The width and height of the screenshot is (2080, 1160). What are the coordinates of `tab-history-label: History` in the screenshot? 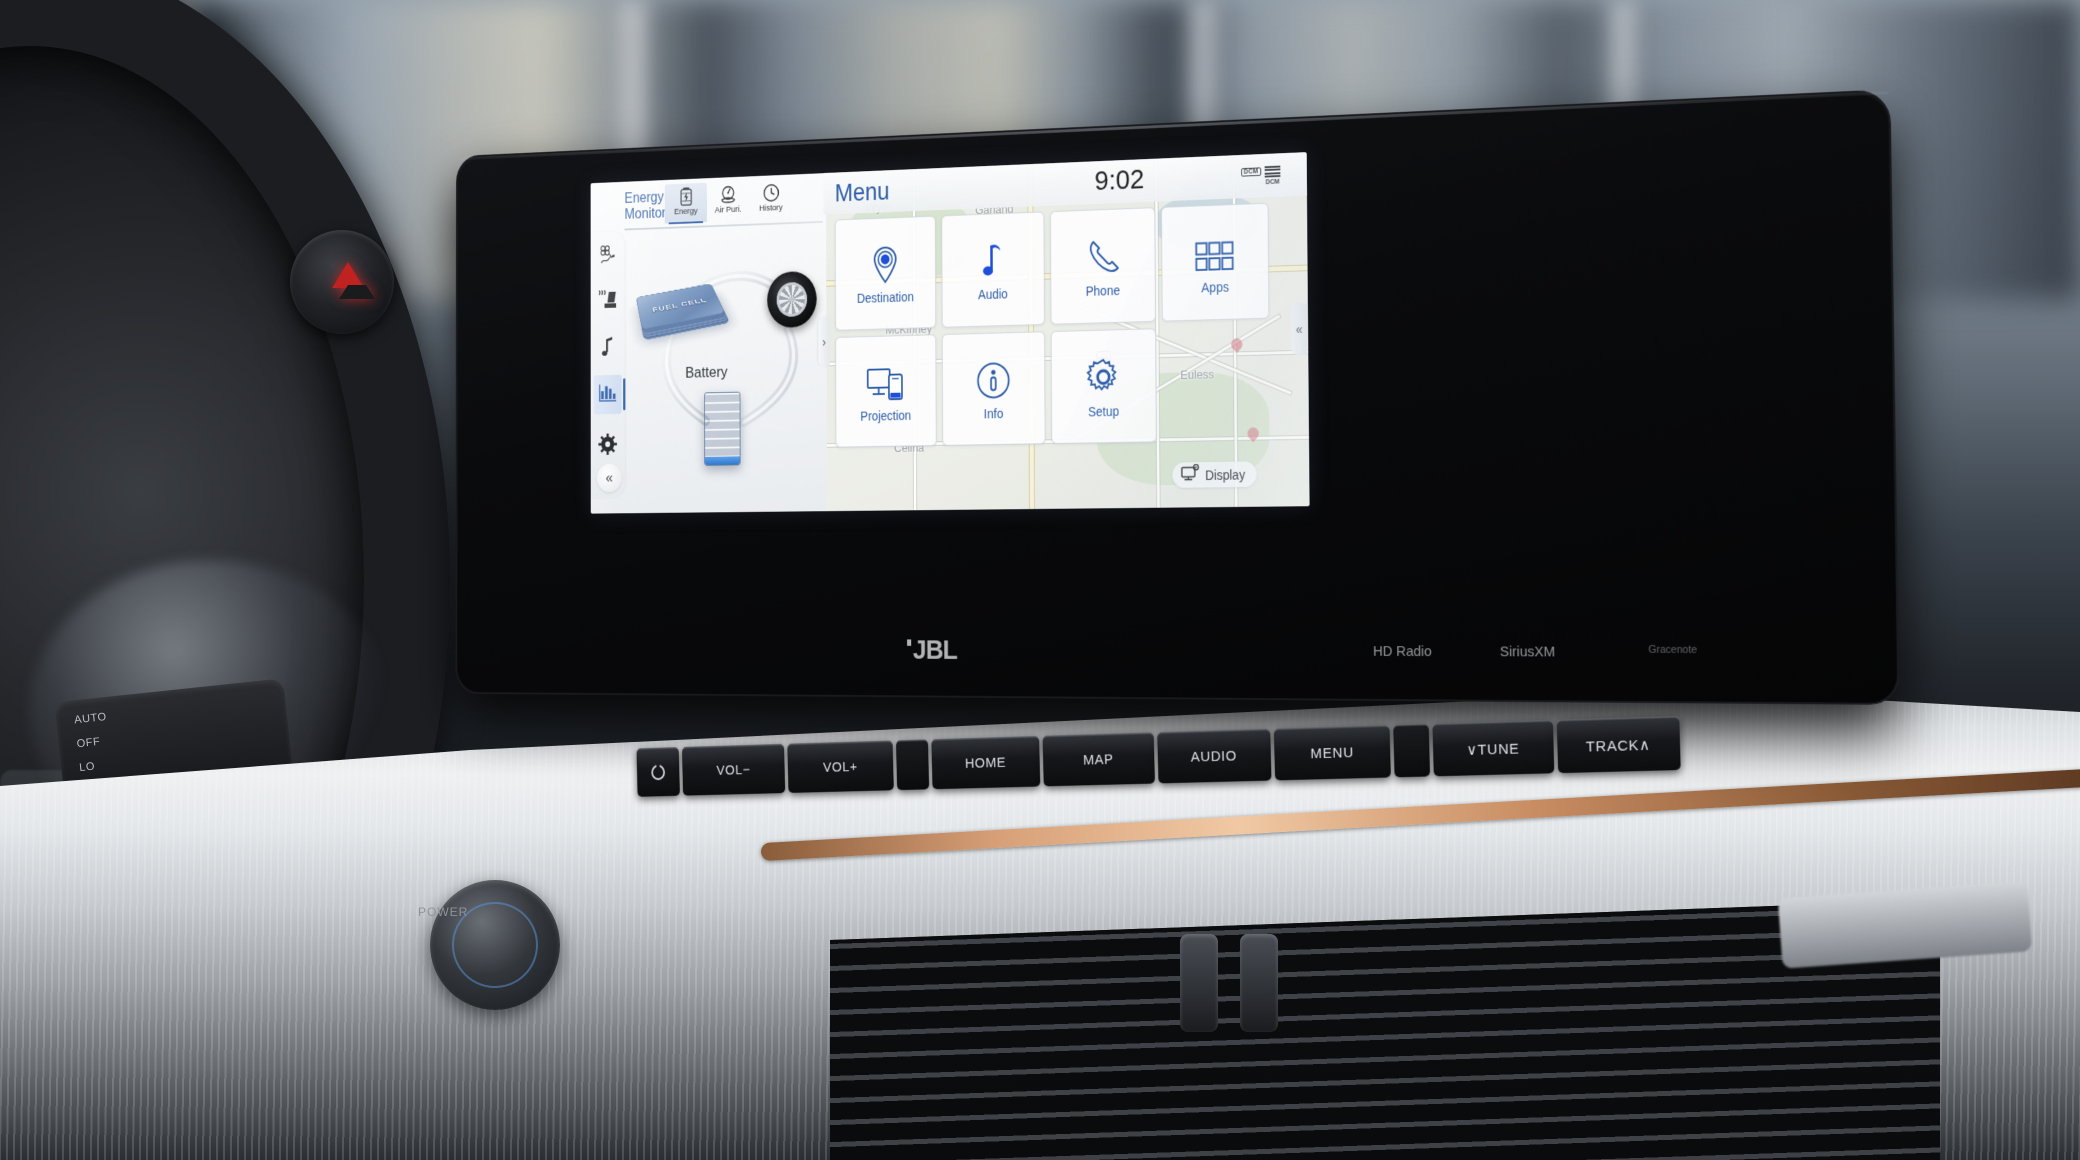 It's located at (771, 208).